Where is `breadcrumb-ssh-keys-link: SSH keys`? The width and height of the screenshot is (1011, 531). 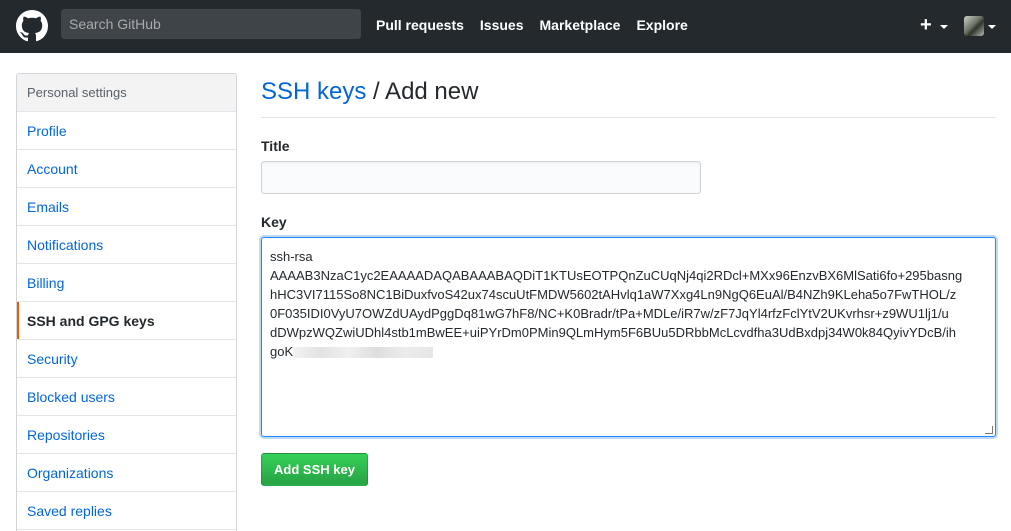 breadcrumb-ssh-keys-link: SSH keys is located at coordinates (313, 91).